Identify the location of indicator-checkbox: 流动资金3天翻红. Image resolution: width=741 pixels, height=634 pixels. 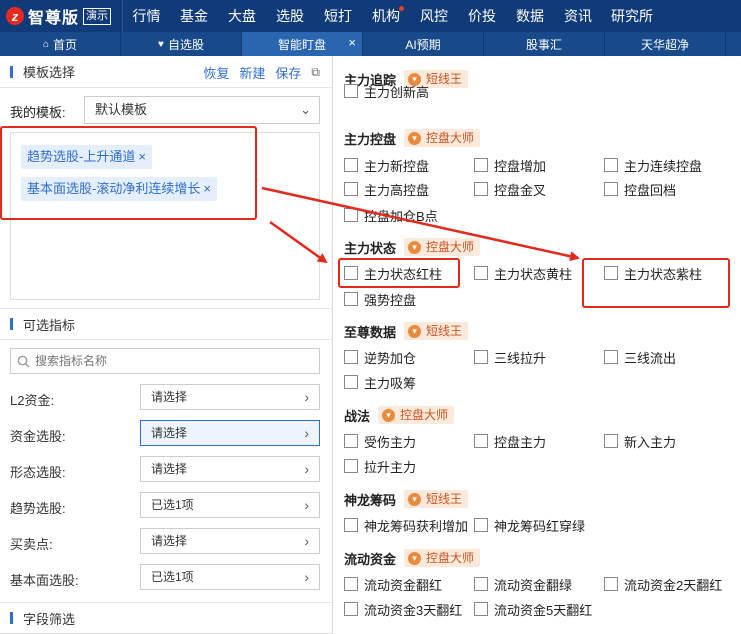
(403, 609).